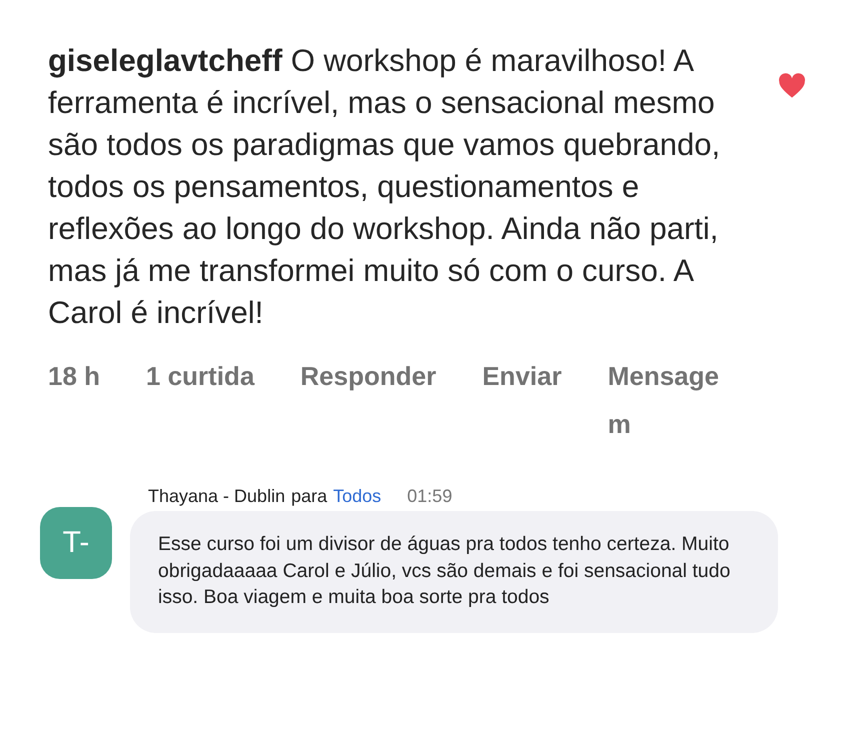 The image size is (844, 746). What do you see at coordinates (200, 376) in the screenshot?
I see `like-count: 1 curtida` at bounding box center [200, 376].